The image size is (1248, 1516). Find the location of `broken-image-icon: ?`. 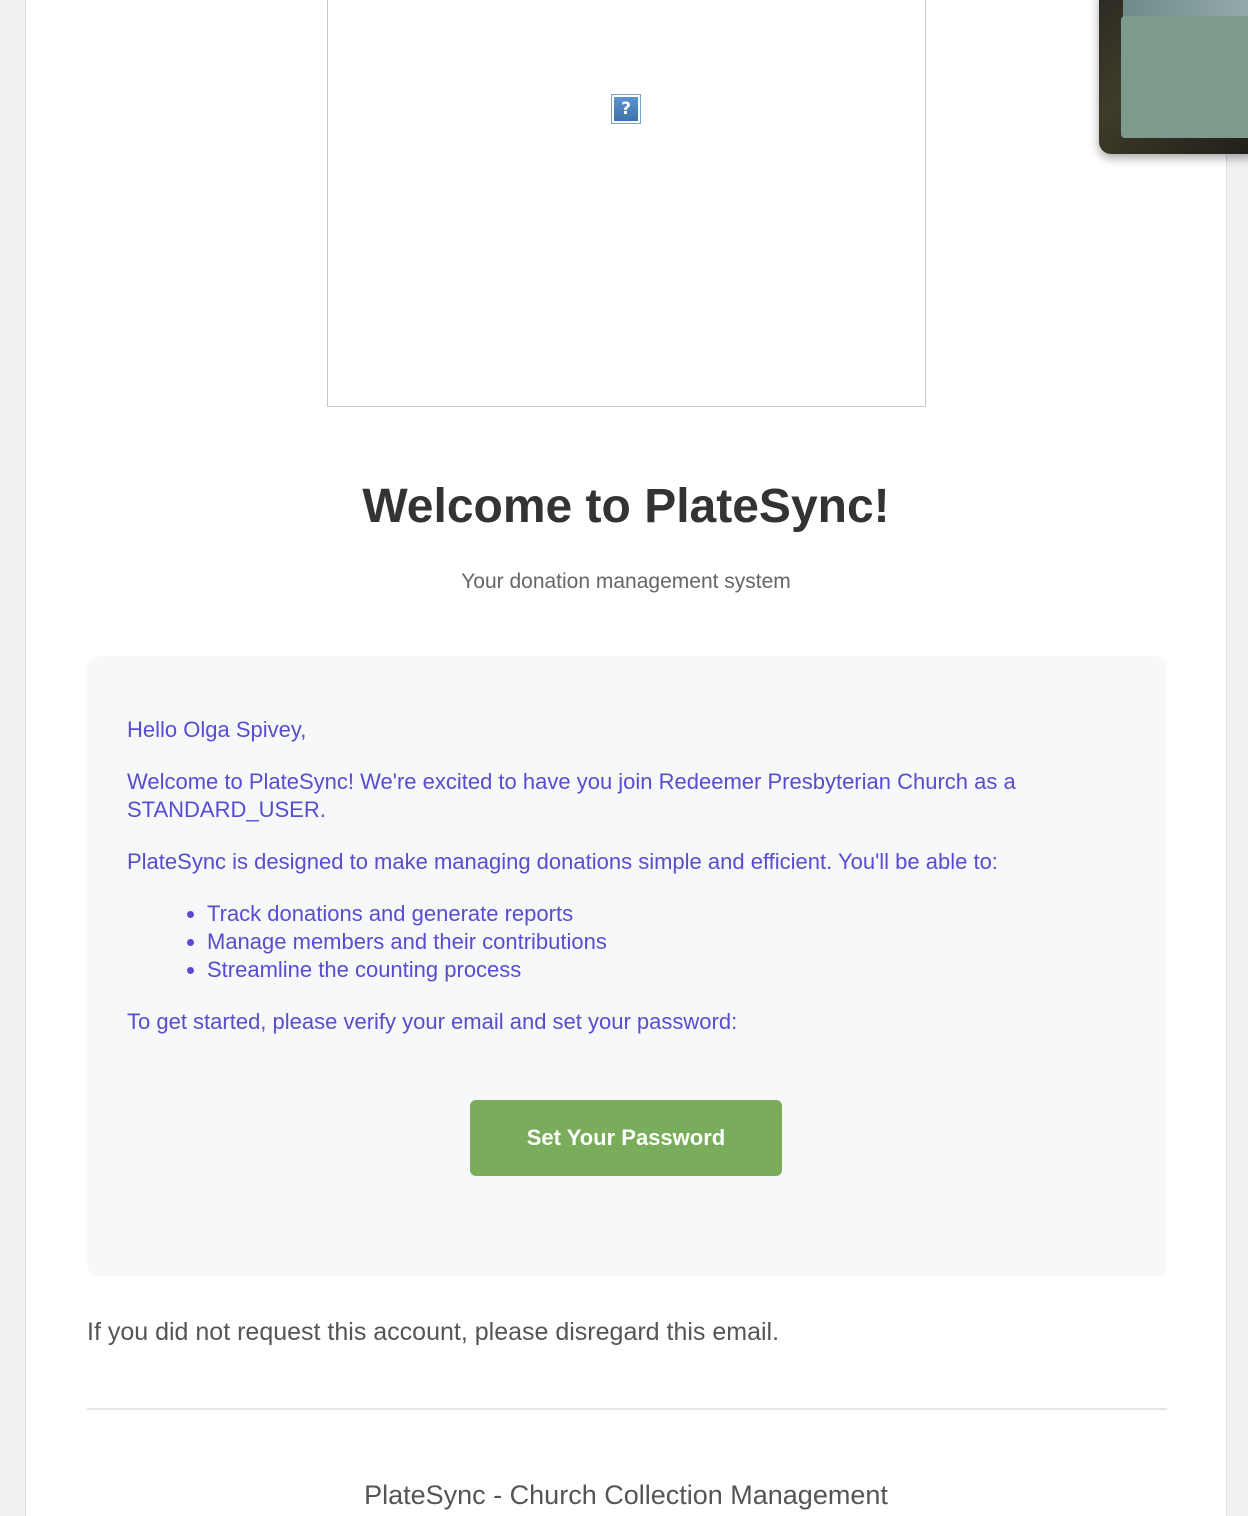

broken-image-icon: ? is located at coordinates (626, 109).